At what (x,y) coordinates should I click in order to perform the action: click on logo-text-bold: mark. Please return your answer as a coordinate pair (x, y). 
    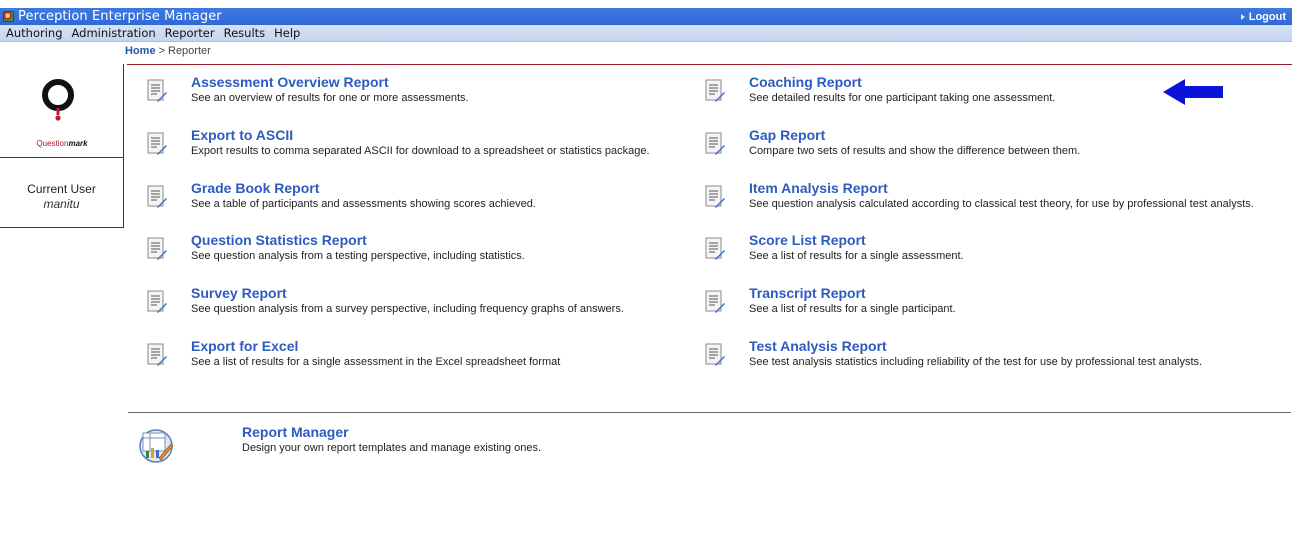
    Looking at the image, I should click on (78, 143).